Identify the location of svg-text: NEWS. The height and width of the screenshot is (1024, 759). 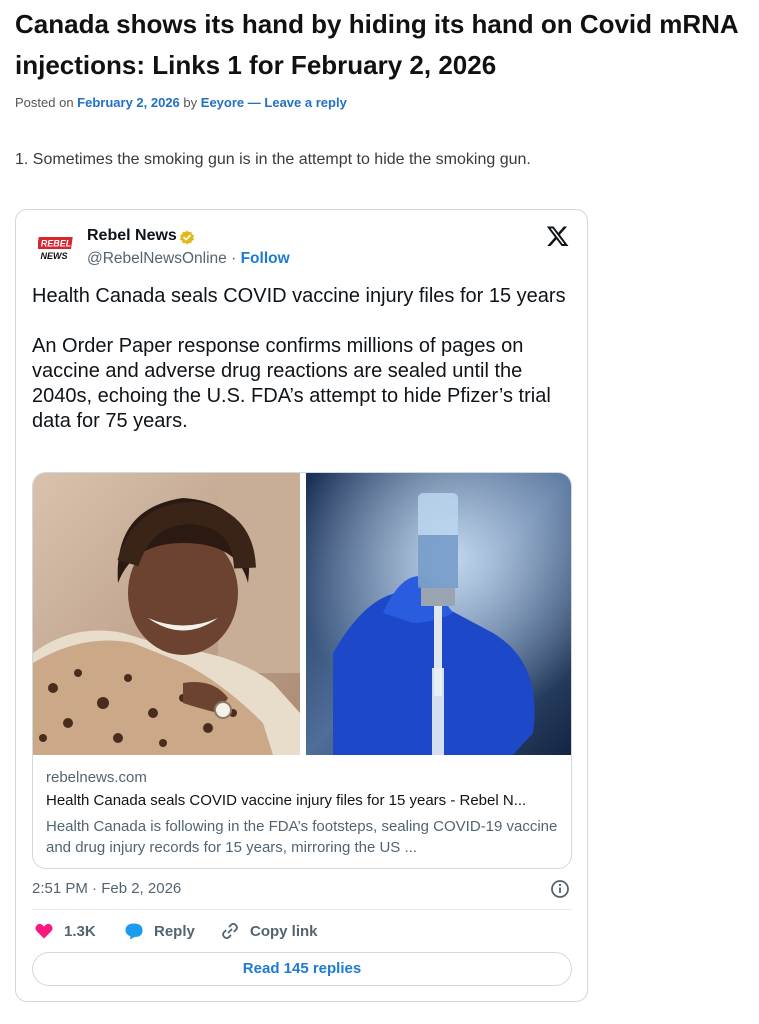
(54, 256).